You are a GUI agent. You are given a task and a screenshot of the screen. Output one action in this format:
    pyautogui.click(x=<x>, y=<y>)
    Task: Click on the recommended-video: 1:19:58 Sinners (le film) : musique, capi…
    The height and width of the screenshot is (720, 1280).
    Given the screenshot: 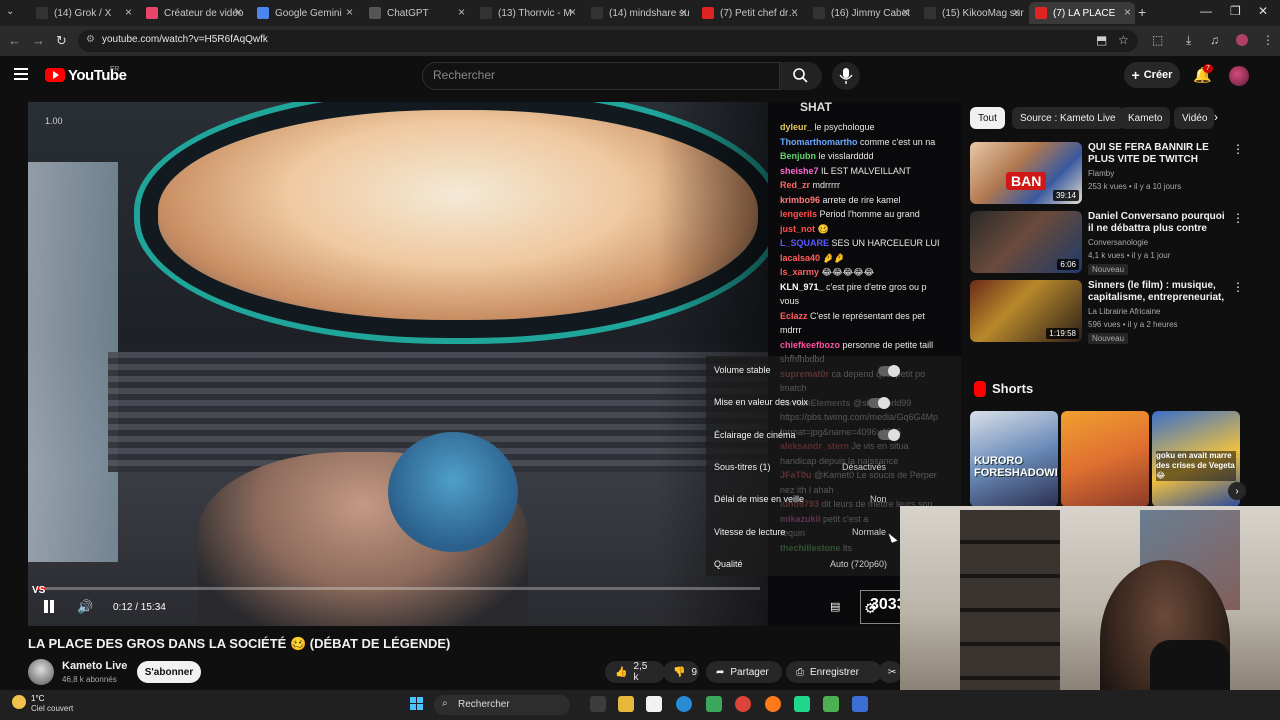 What is the action you would take?
    pyautogui.click(x=1107, y=313)
    